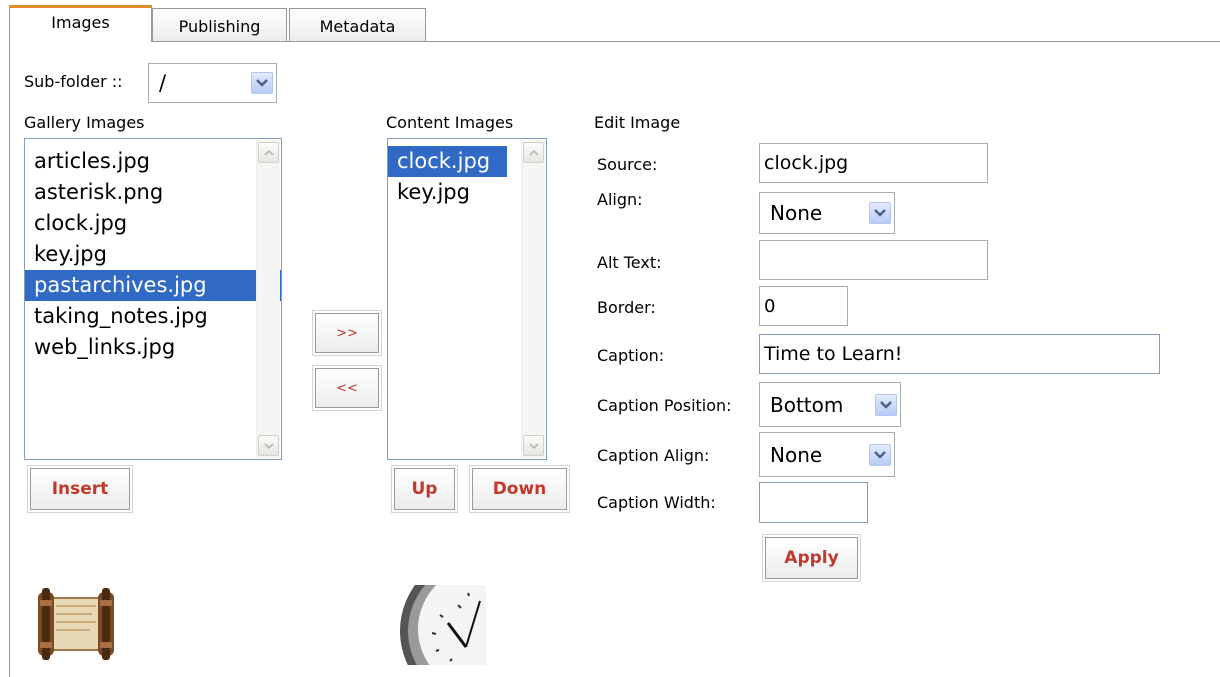 Image resolution: width=1220 pixels, height=677 pixels. Describe the element at coordinates (84, 122) in the screenshot. I see `gallery-images-heading: Gallery Images` at that location.